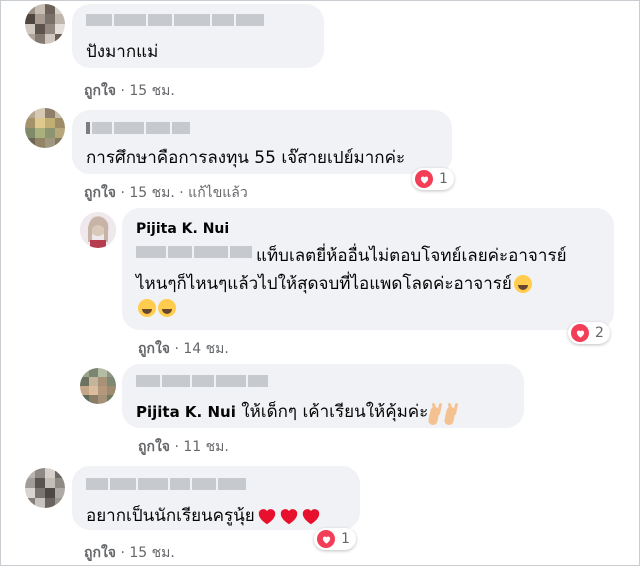 The height and width of the screenshot is (566, 640). I want to click on edited-label: แก้ไขแล้ว, so click(218, 193).